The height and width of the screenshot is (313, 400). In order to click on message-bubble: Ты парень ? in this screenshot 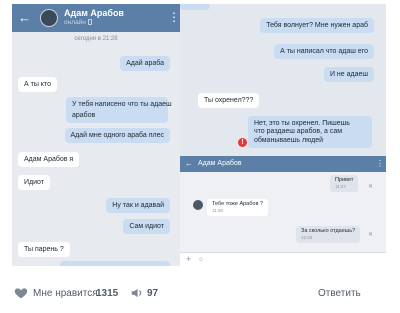, I will do `click(44, 249)`.